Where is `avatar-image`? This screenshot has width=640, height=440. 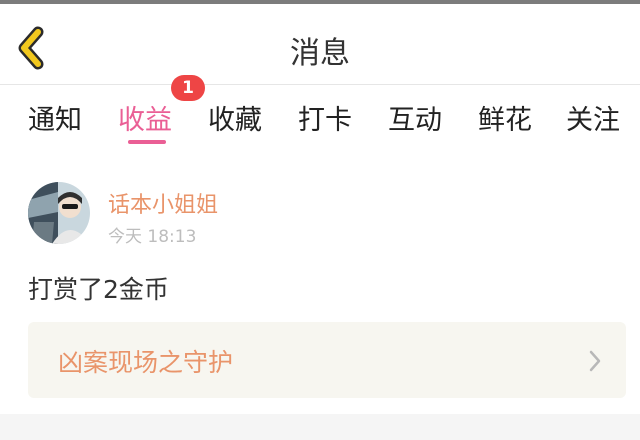
avatar-image is located at coordinates (59, 213).